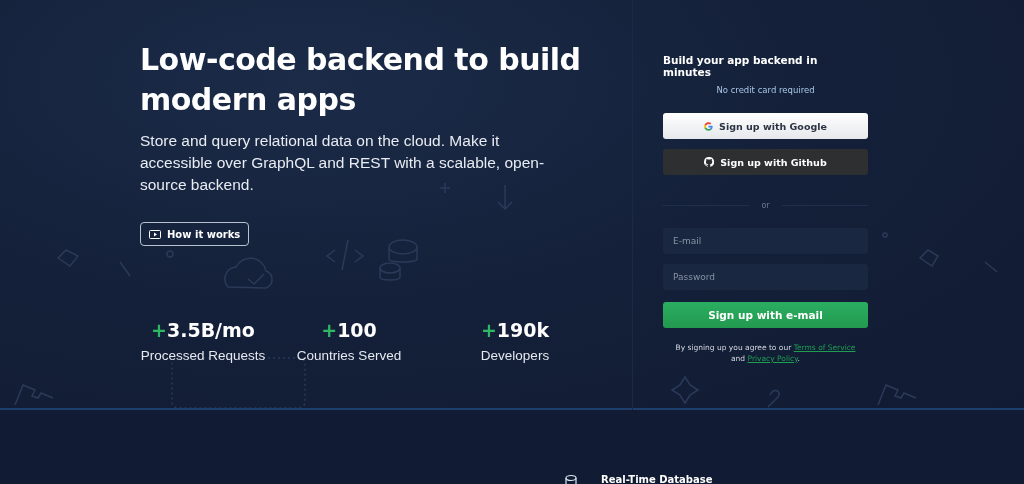 This screenshot has width=1024, height=484. What do you see at coordinates (349, 330) in the screenshot?
I see `stat-value: +100` at bounding box center [349, 330].